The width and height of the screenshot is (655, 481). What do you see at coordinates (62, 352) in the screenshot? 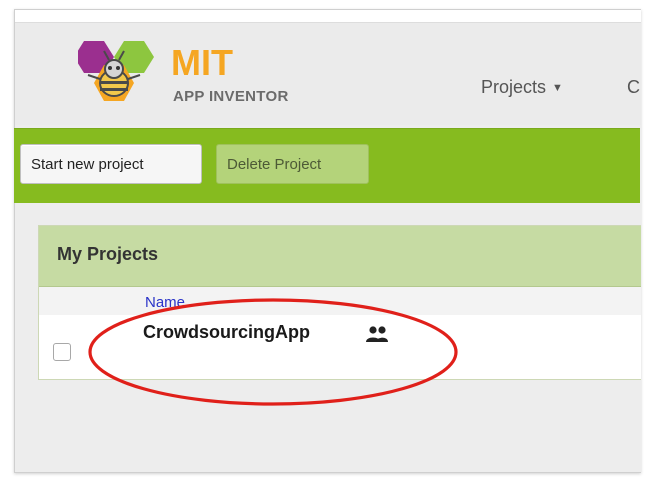
I see `project-checkbox` at bounding box center [62, 352].